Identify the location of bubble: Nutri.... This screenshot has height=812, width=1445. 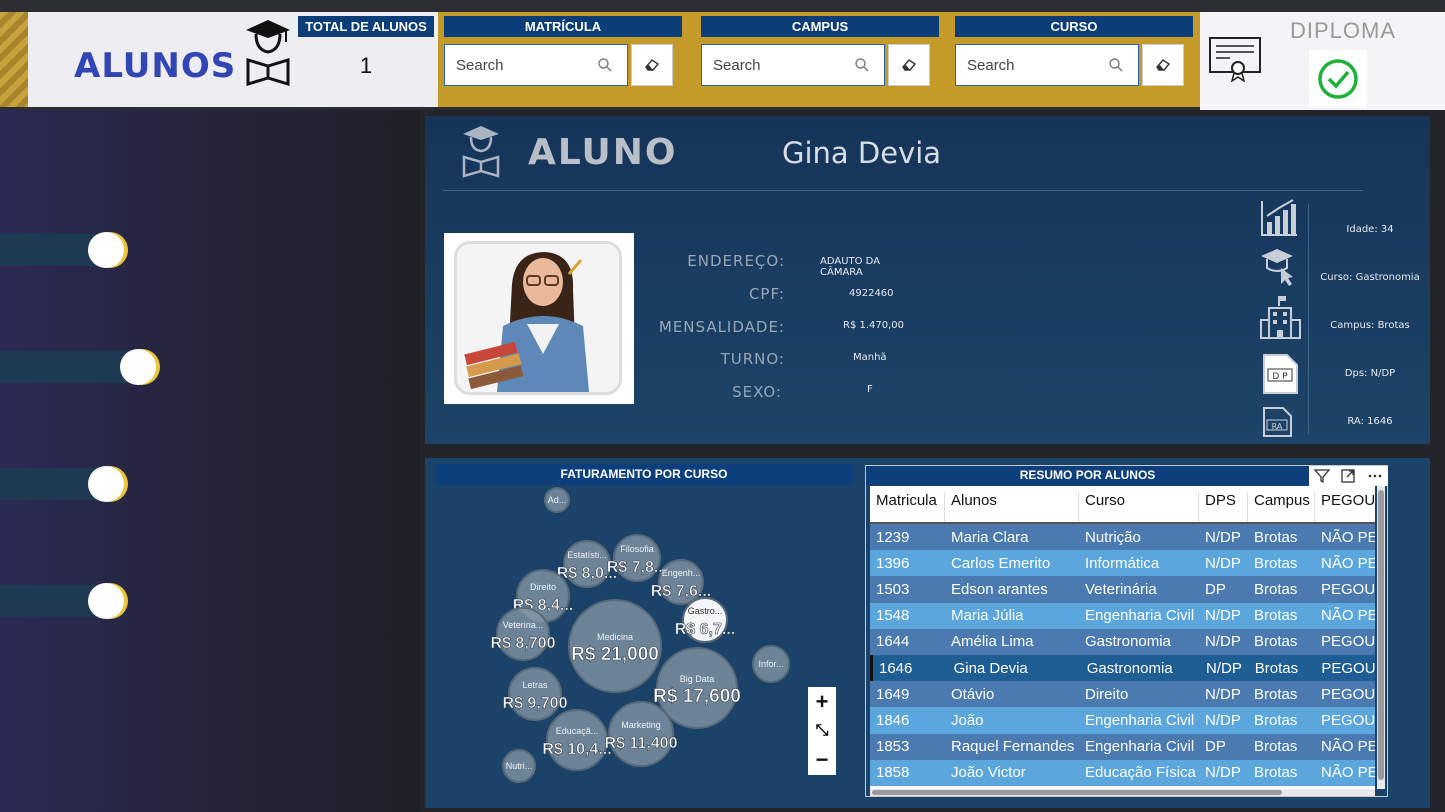
(519, 766).